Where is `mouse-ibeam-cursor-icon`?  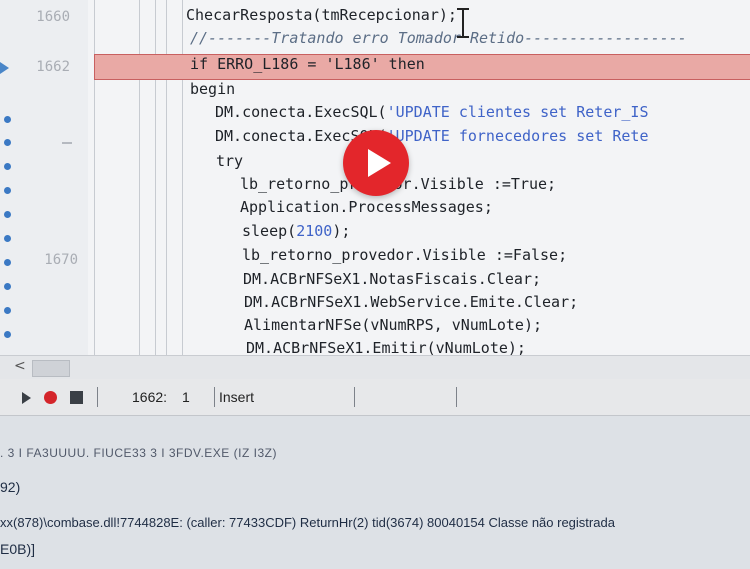
mouse-ibeam-cursor-icon is located at coordinates (463, 23).